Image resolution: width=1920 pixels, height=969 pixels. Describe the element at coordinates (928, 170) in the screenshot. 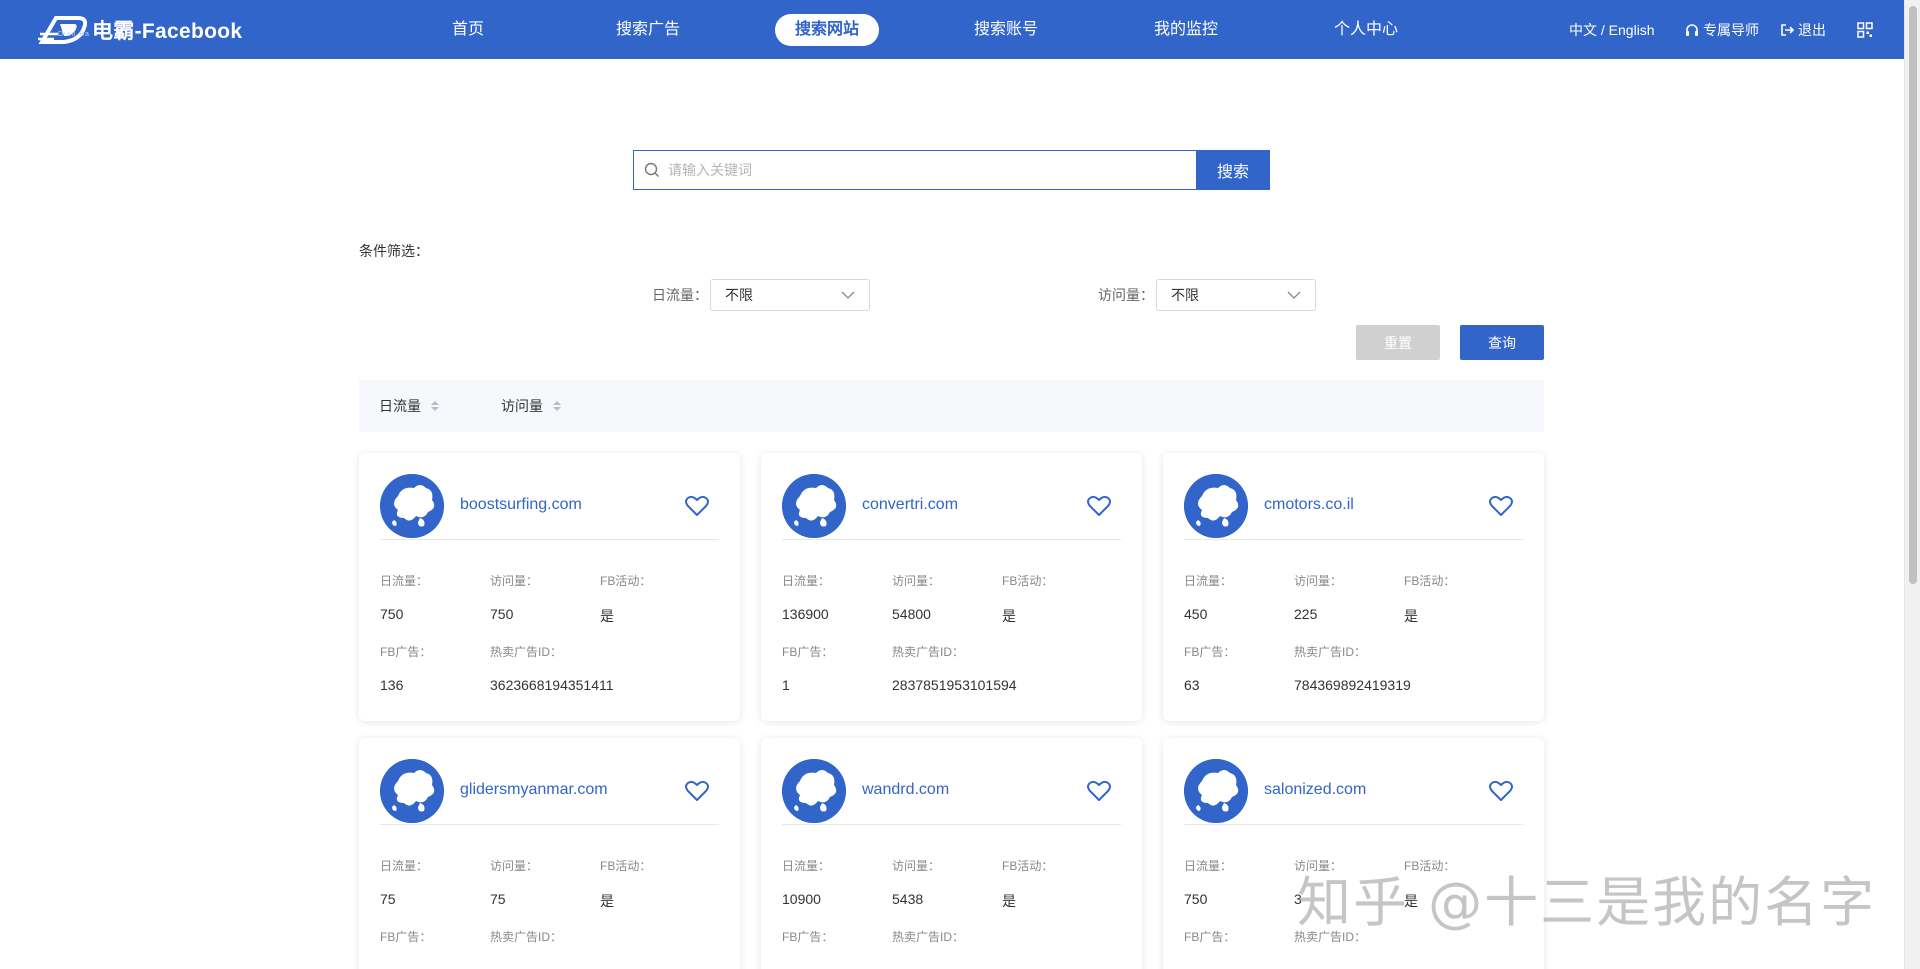

I see `search-input` at that location.